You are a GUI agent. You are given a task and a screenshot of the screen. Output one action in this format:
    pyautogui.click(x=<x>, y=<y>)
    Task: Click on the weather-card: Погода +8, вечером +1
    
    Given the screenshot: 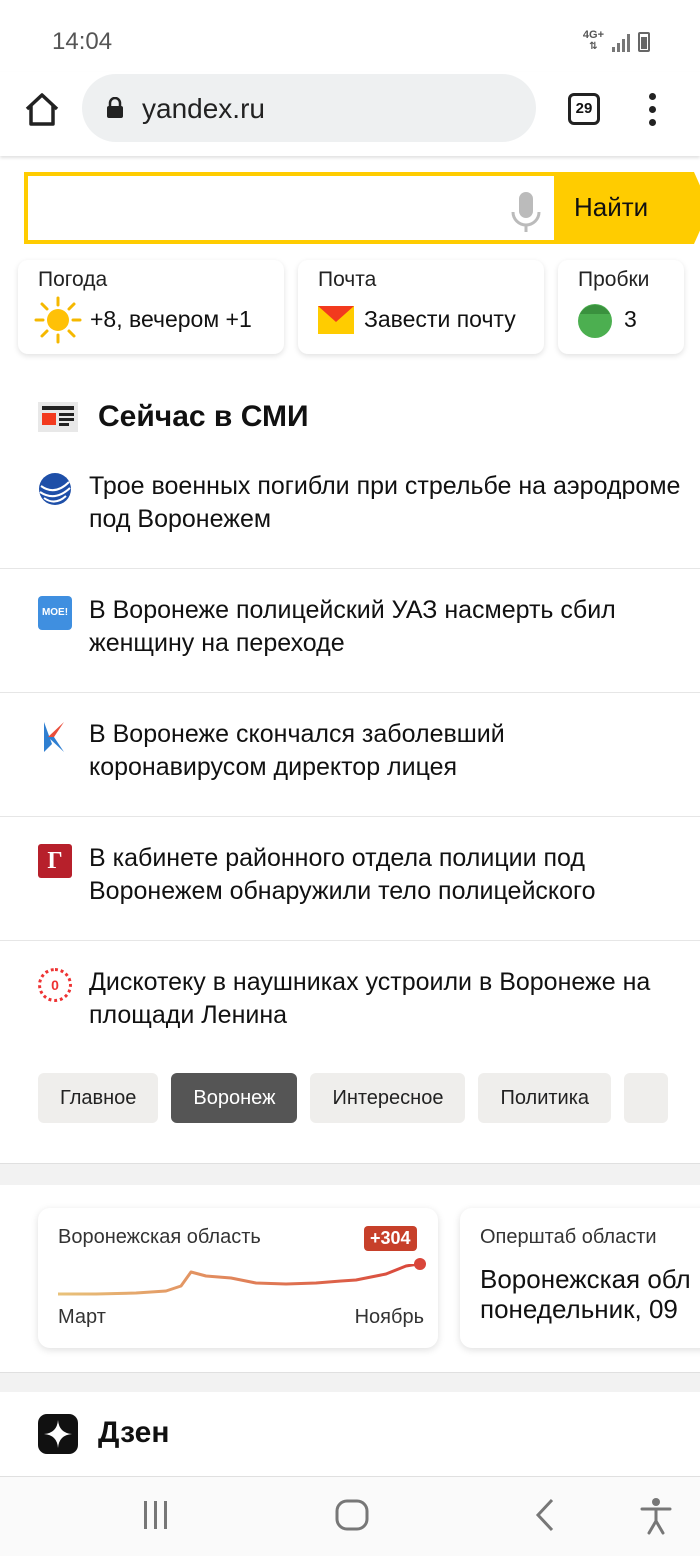 What is the action you would take?
    pyautogui.click(x=151, y=307)
    